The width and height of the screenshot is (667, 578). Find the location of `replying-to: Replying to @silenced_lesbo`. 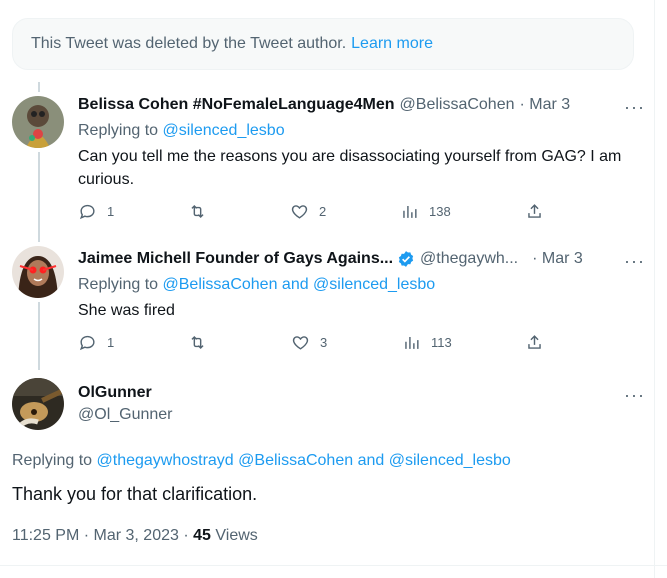

replying-to: Replying to @silenced_lesbo is located at coordinates (181, 131).